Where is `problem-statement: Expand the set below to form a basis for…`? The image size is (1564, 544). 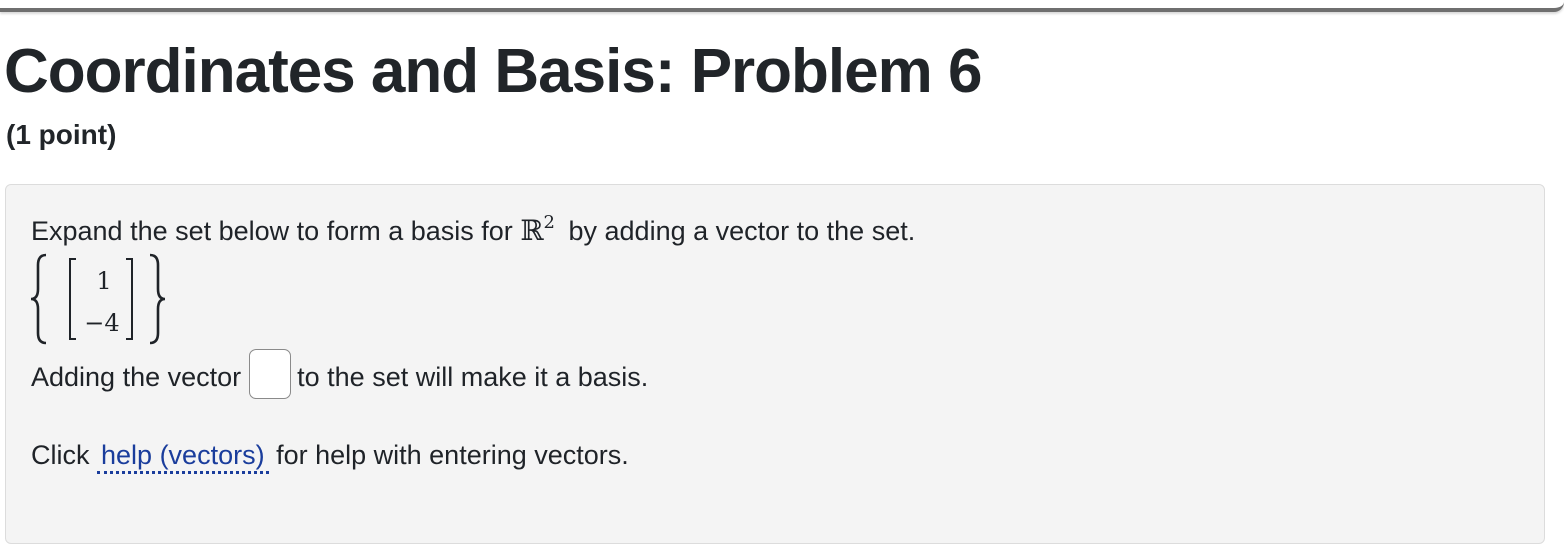 problem-statement: Expand the set below to form a basis for… is located at coordinates (473, 231).